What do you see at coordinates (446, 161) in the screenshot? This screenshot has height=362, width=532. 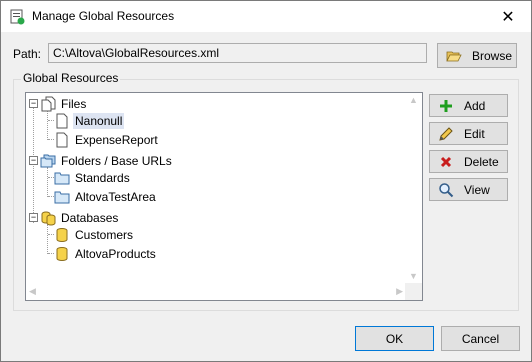 I see `delete-x-icon` at bounding box center [446, 161].